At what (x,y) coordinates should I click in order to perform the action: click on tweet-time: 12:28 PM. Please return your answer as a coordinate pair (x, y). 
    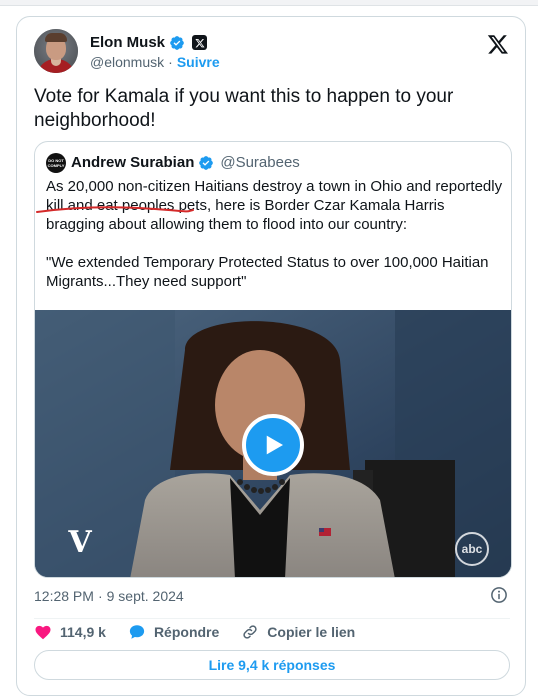
    Looking at the image, I should click on (64, 596).